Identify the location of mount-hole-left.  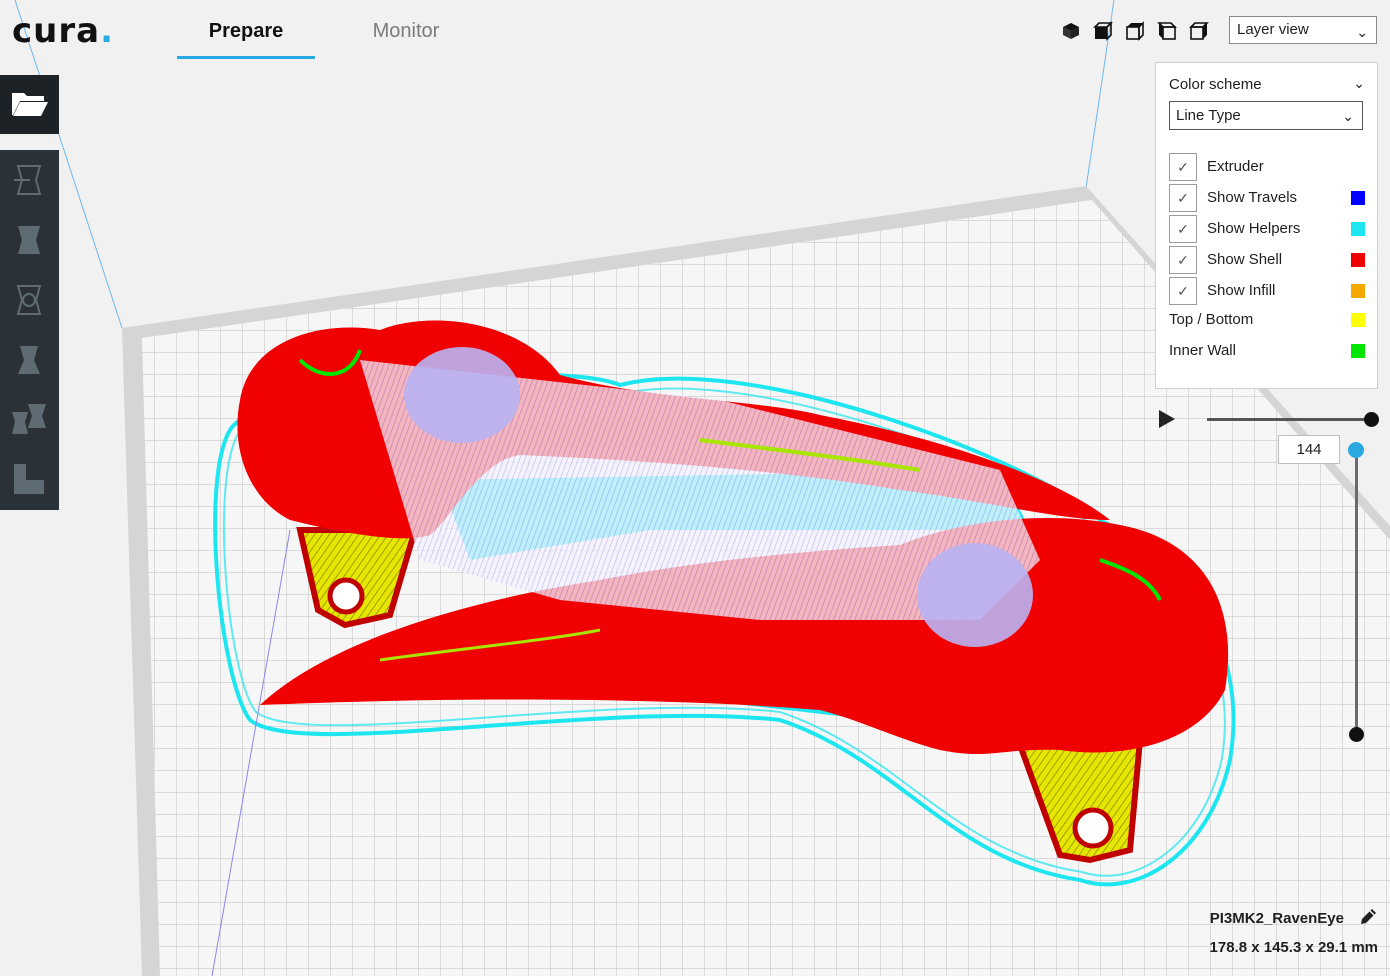
(346, 596).